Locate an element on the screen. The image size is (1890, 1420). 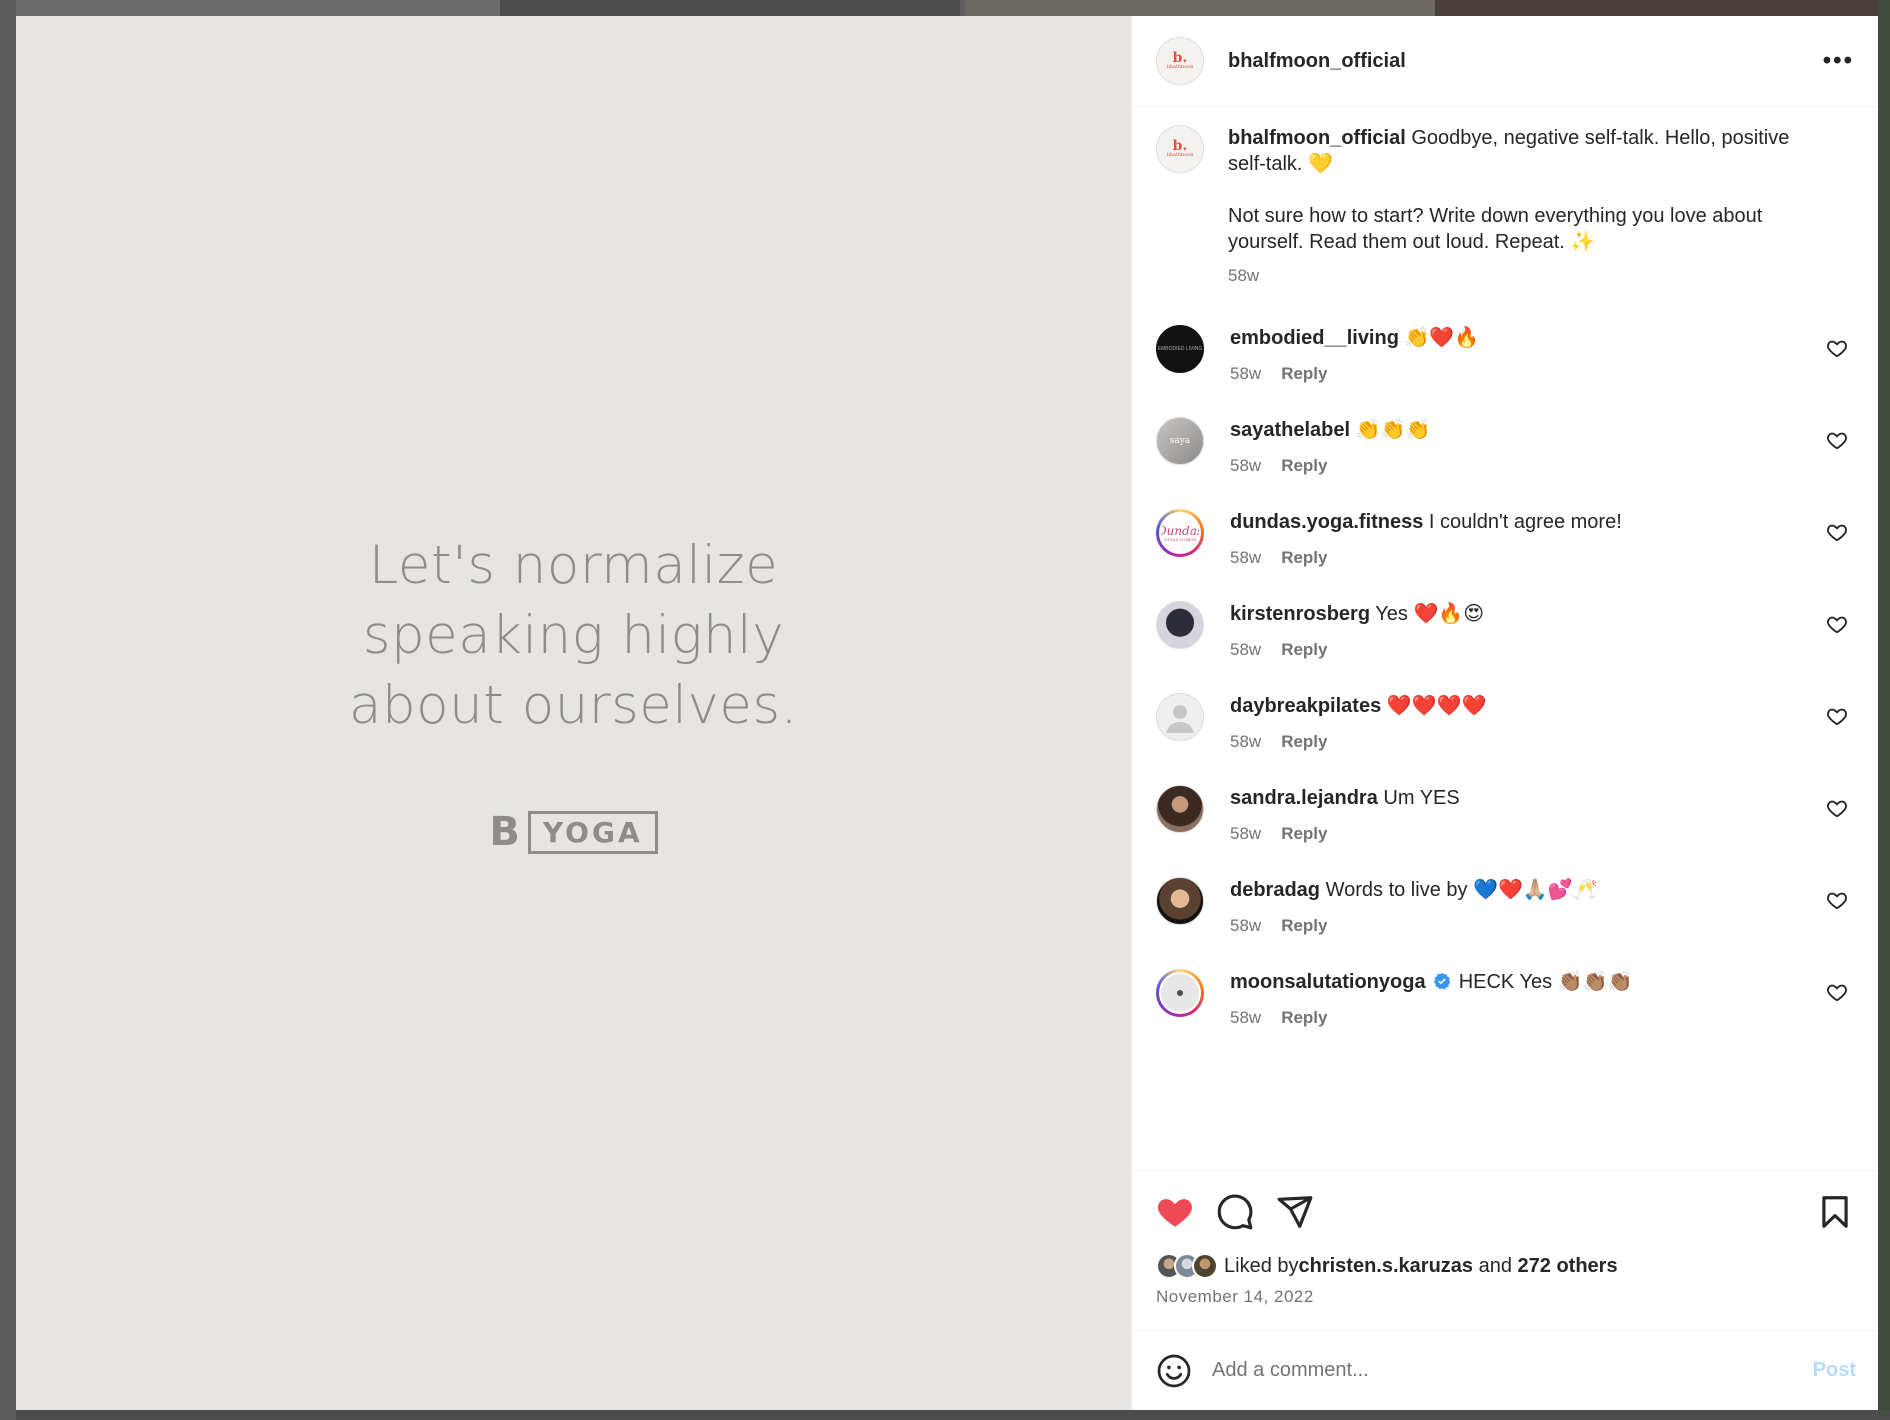
brand-b-letter: B is located at coordinates (504, 832).